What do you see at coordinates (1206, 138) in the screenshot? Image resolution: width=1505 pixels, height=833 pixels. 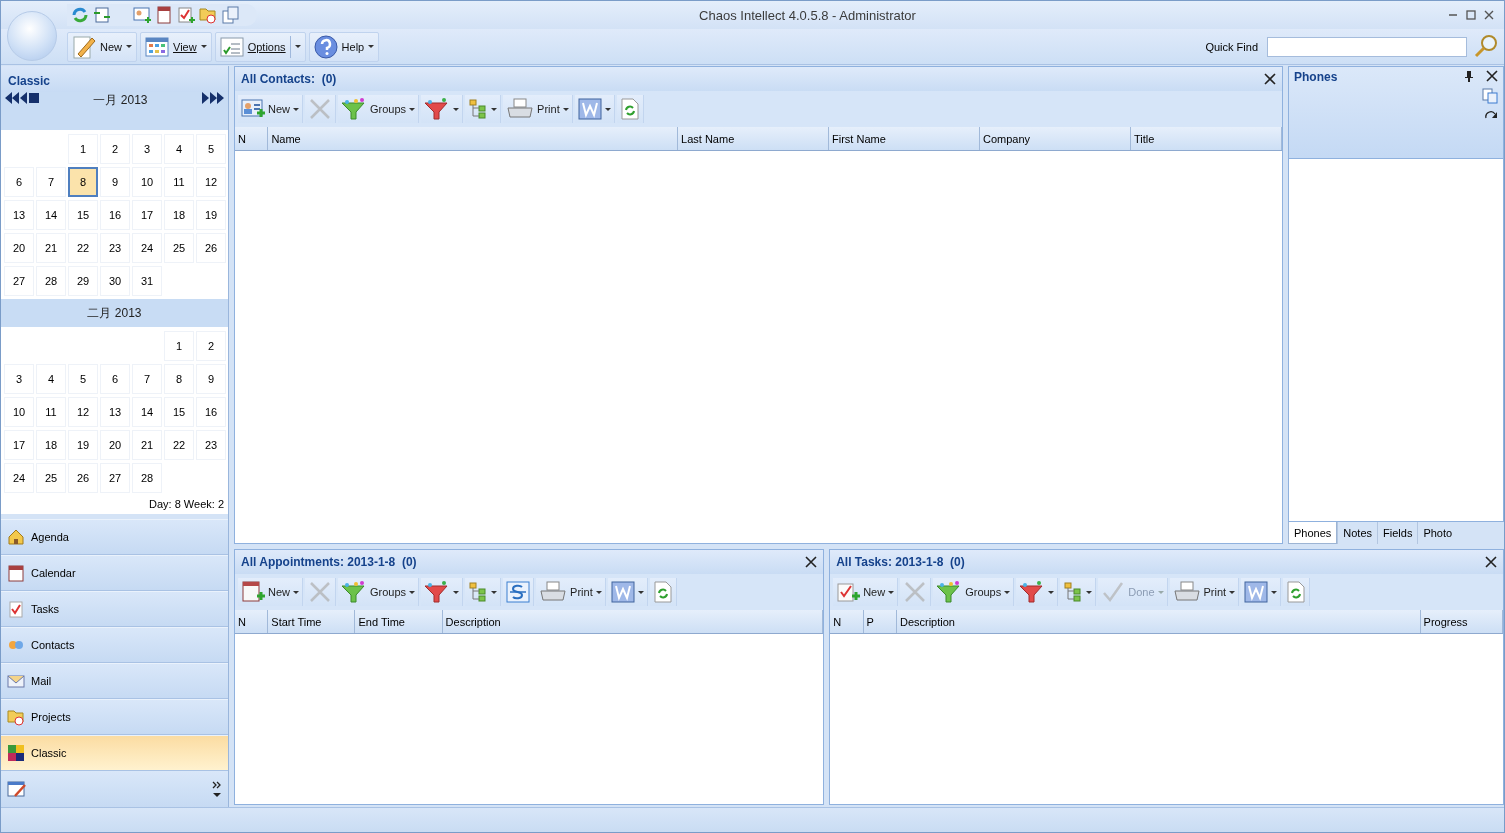 I see `column-header: Title` at bounding box center [1206, 138].